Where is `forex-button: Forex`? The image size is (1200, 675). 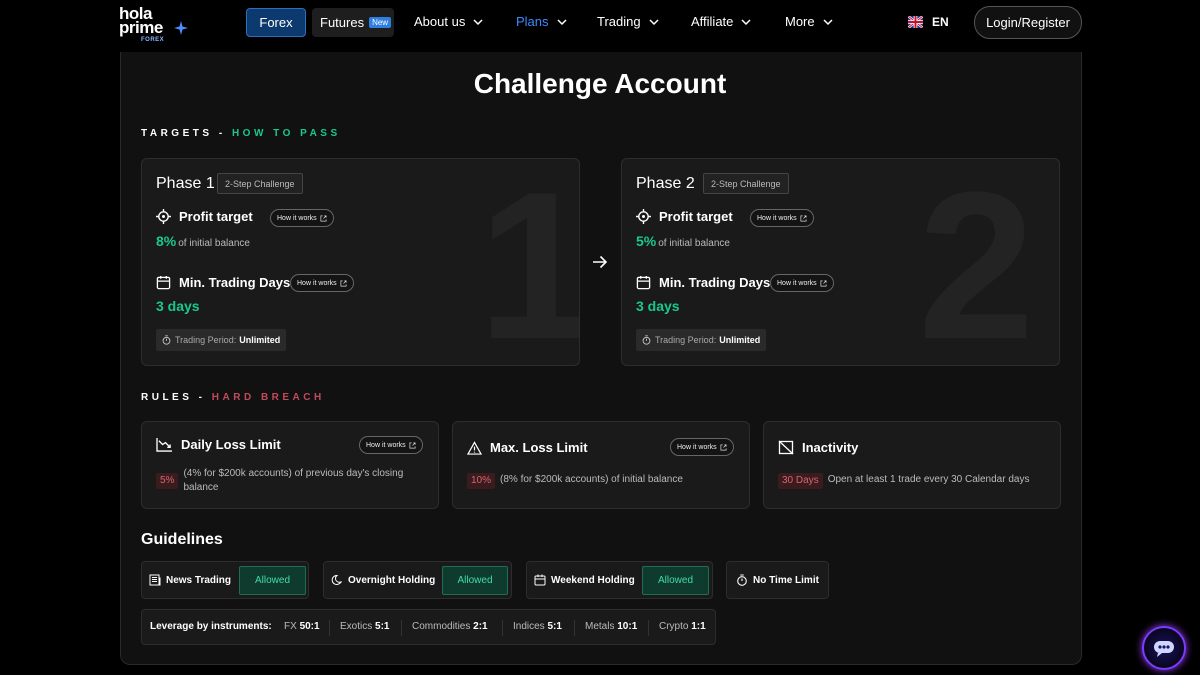
forex-button: Forex is located at coordinates (276, 22).